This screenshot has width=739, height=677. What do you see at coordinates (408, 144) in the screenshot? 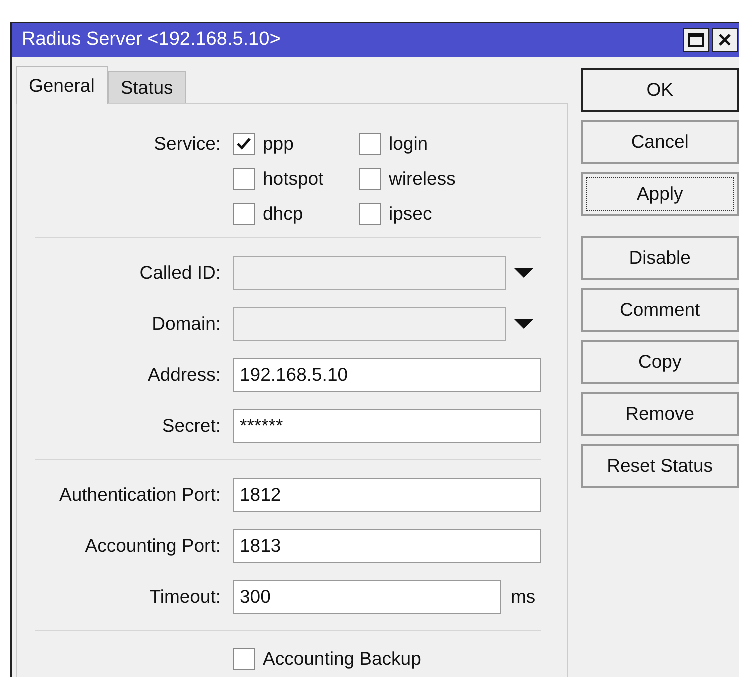
I see `checkbox-label: login` at bounding box center [408, 144].